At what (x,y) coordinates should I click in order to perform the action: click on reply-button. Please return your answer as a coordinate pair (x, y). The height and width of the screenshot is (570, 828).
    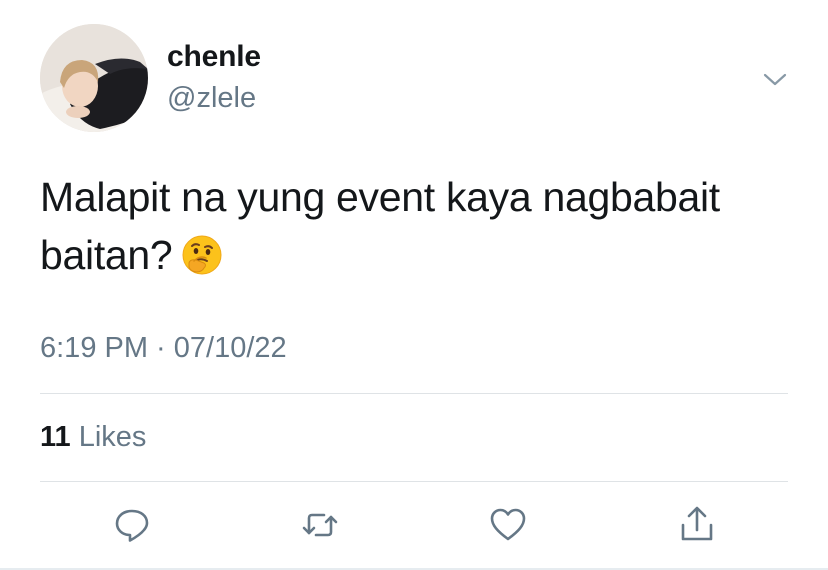
    Looking at the image, I should click on (132, 525).